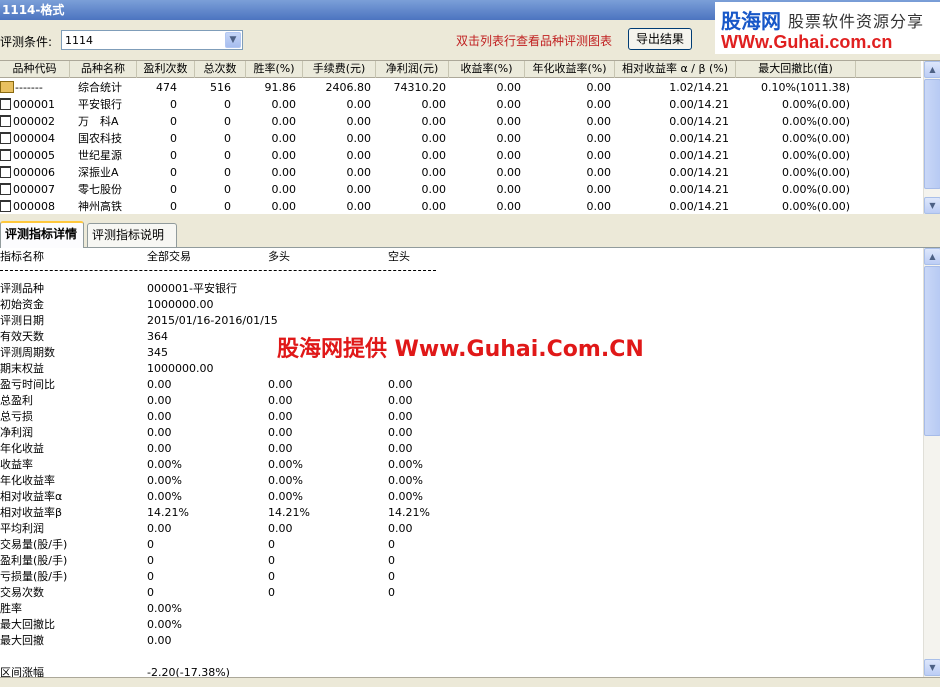 This screenshot has height=687, width=940. I want to click on export-button: 导出结果, so click(660, 39).